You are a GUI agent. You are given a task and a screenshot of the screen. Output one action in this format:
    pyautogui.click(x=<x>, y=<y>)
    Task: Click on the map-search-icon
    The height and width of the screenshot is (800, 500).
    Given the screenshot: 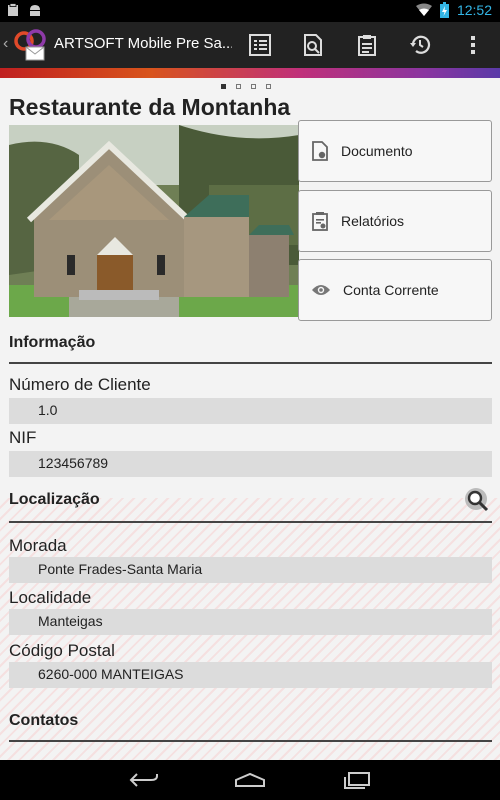 What is the action you would take?
    pyautogui.click(x=477, y=500)
    